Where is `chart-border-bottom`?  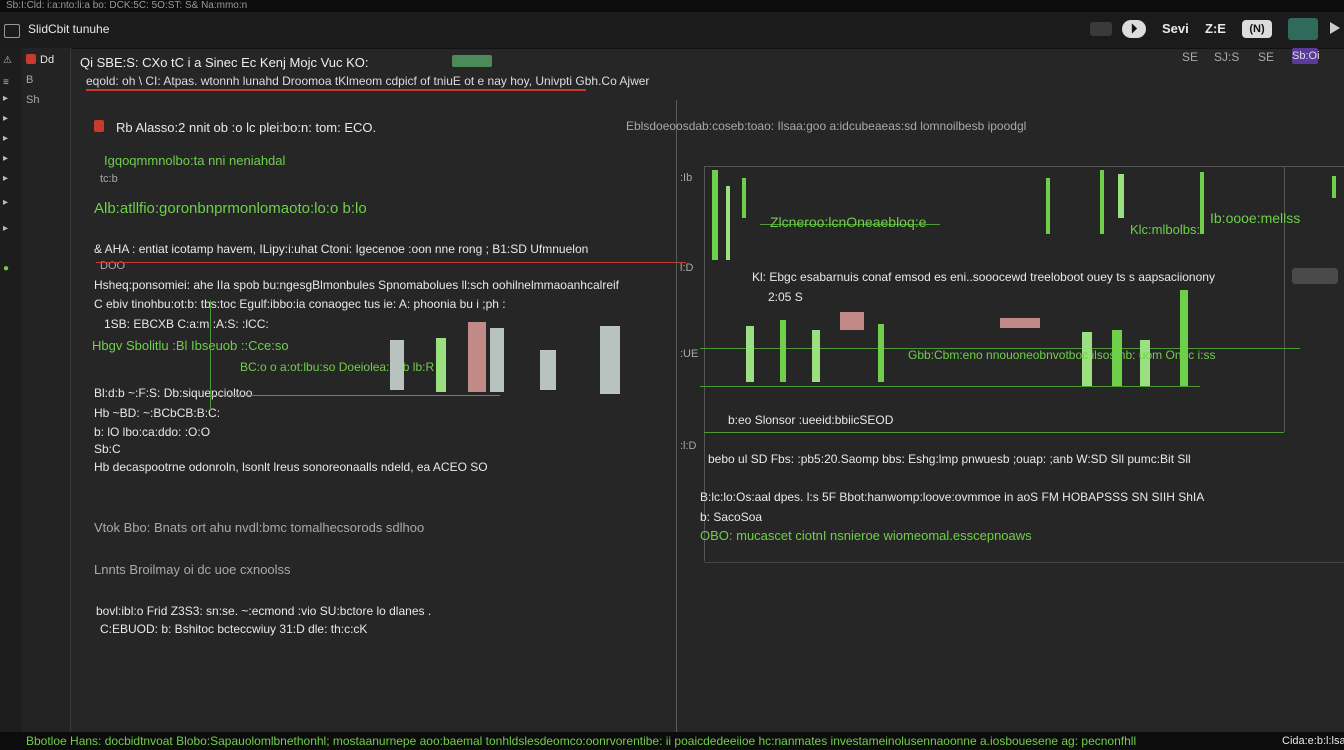
chart-border-bottom is located at coordinates (1024, 562).